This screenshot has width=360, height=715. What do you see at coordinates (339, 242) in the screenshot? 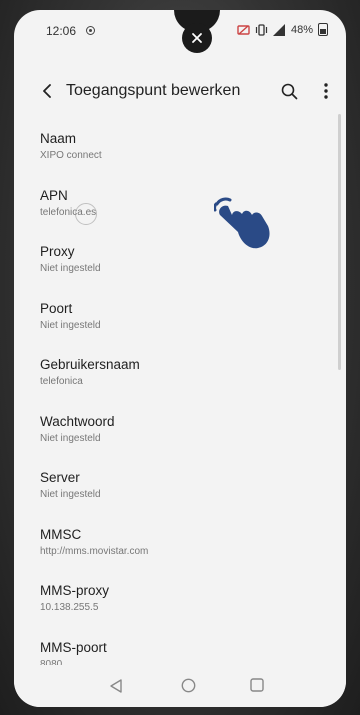
I see `scrollbar` at bounding box center [339, 242].